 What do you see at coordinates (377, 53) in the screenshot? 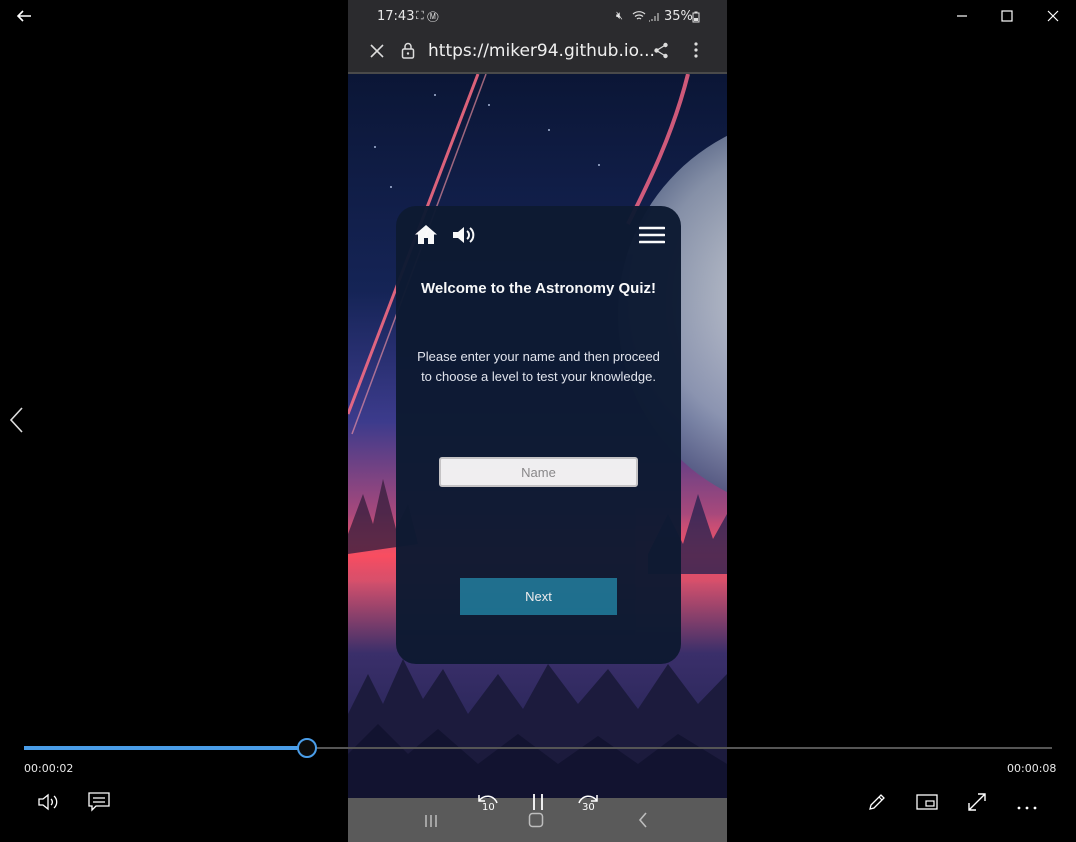
I see `close-tab-icon` at bounding box center [377, 53].